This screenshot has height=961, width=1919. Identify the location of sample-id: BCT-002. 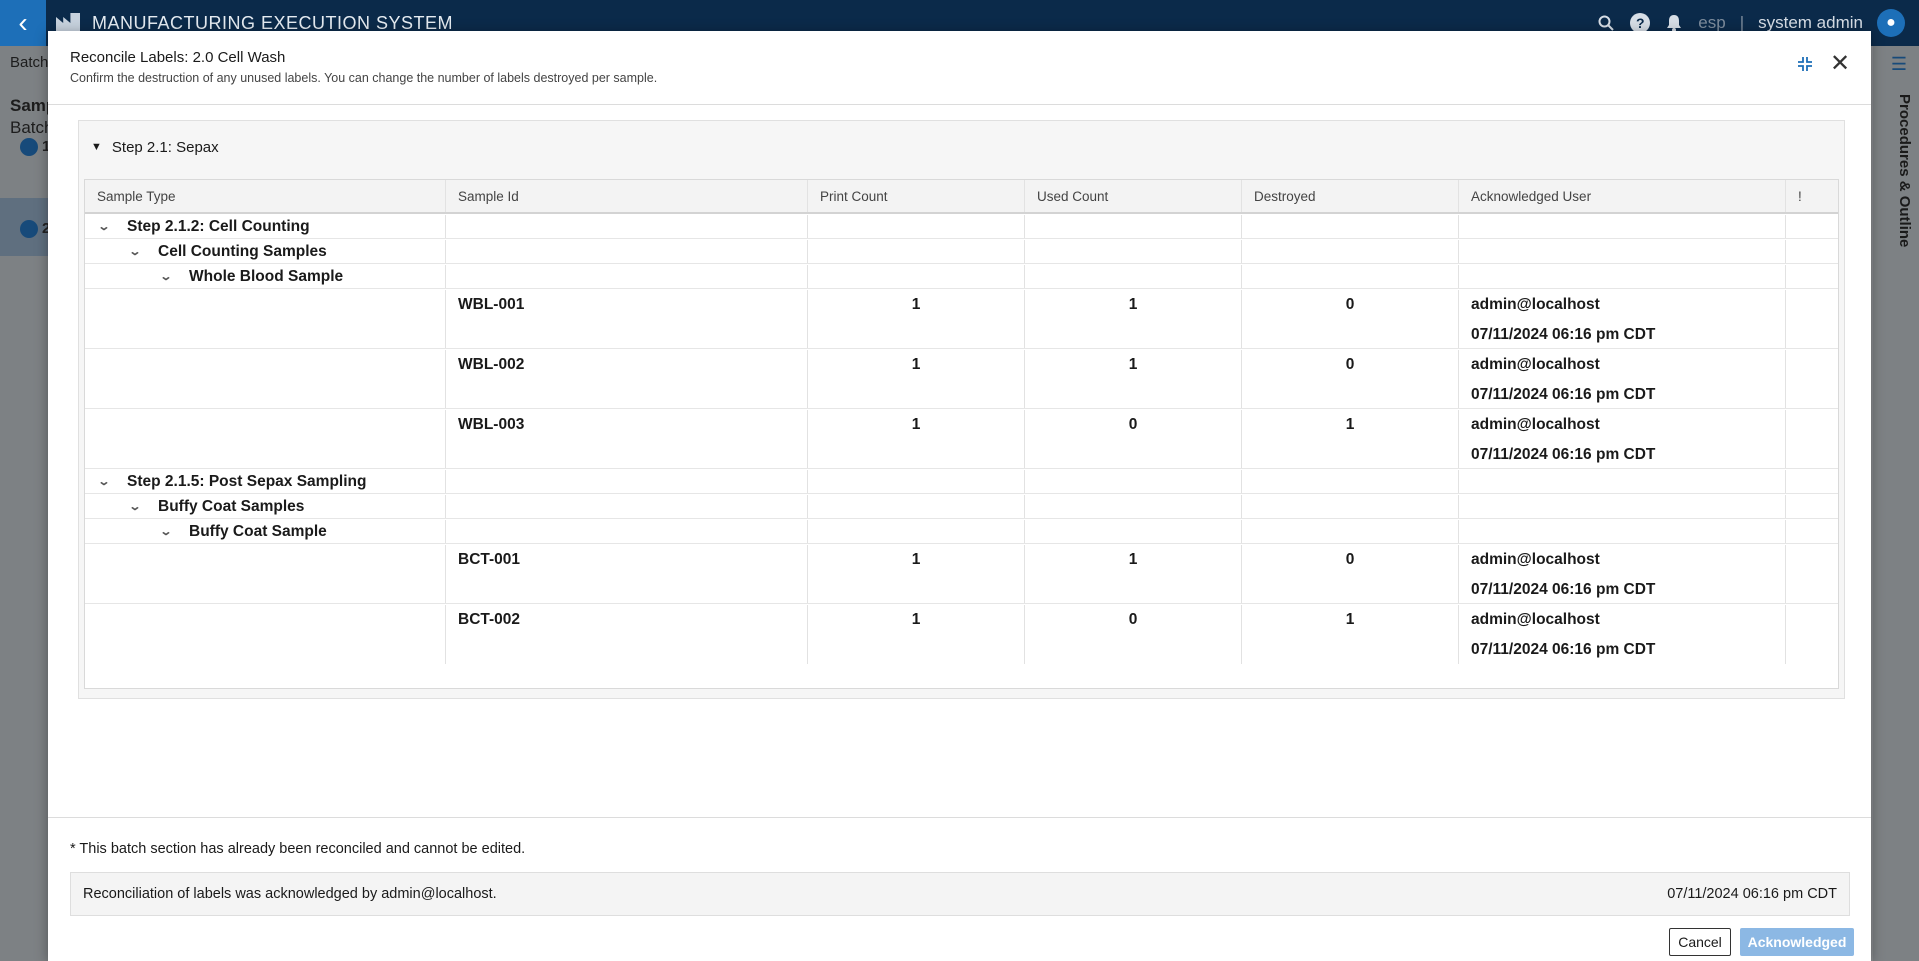
(489, 619).